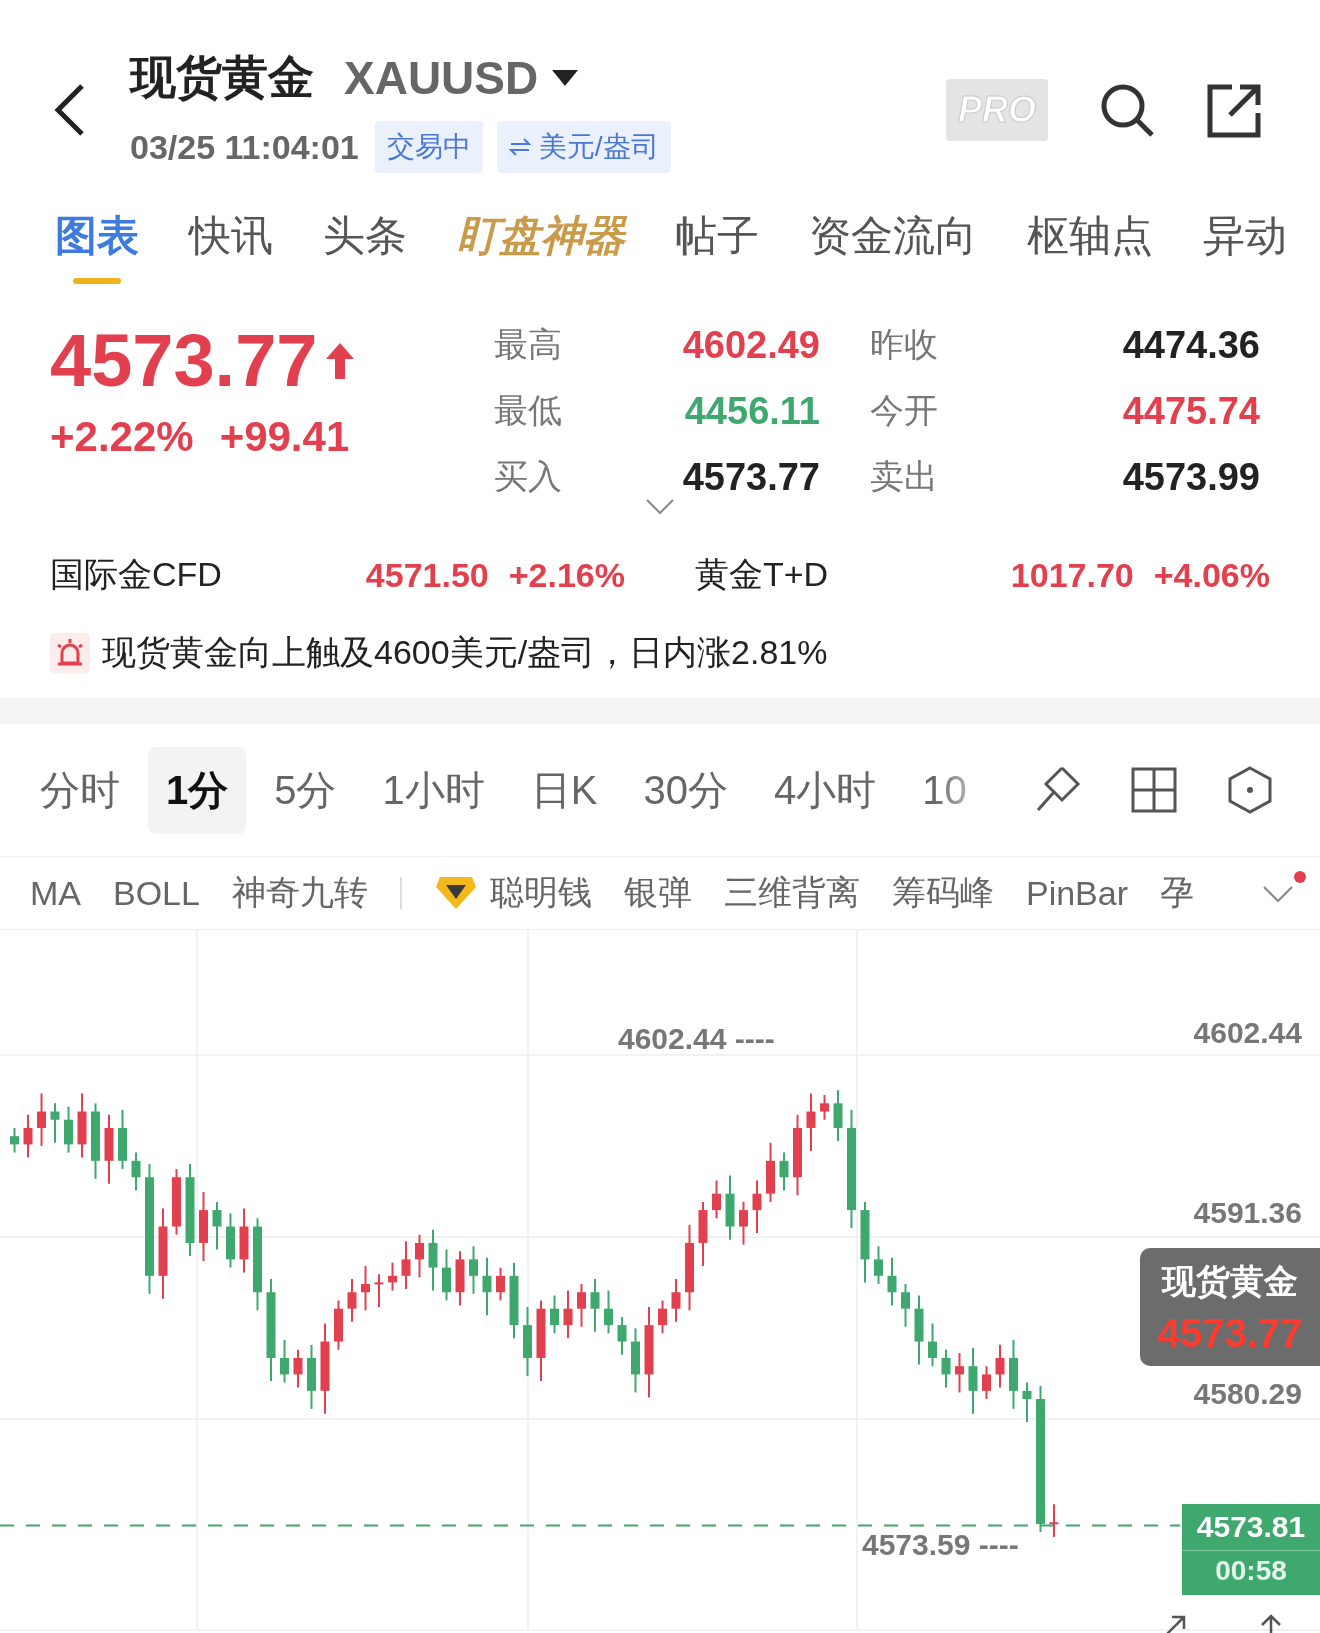 Image resolution: width=1320 pixels, height=1633 pixels. I want to click on tab: 资金流向, so click(893, 246).